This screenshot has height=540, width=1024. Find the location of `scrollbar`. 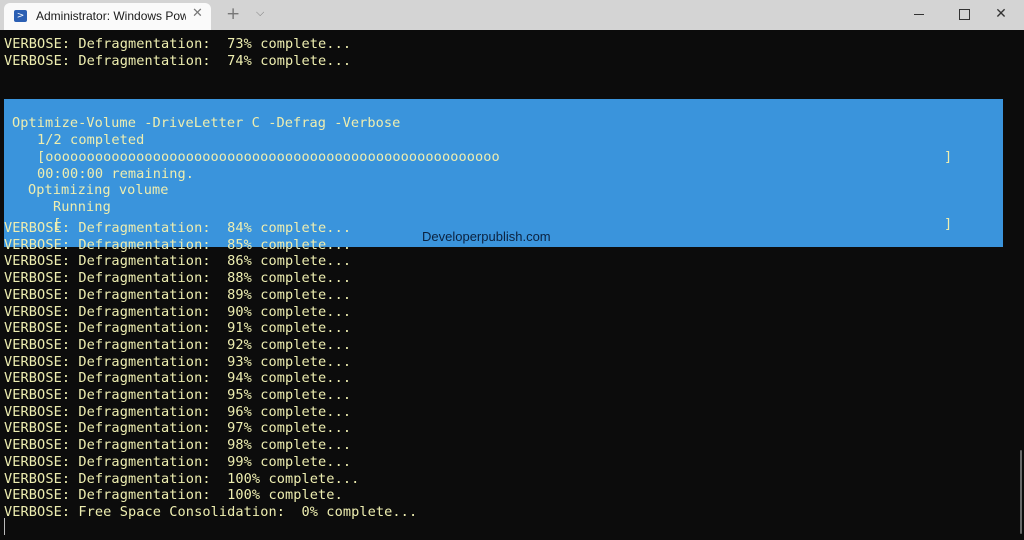

scrollbar is located at coordinates (1021, 492).